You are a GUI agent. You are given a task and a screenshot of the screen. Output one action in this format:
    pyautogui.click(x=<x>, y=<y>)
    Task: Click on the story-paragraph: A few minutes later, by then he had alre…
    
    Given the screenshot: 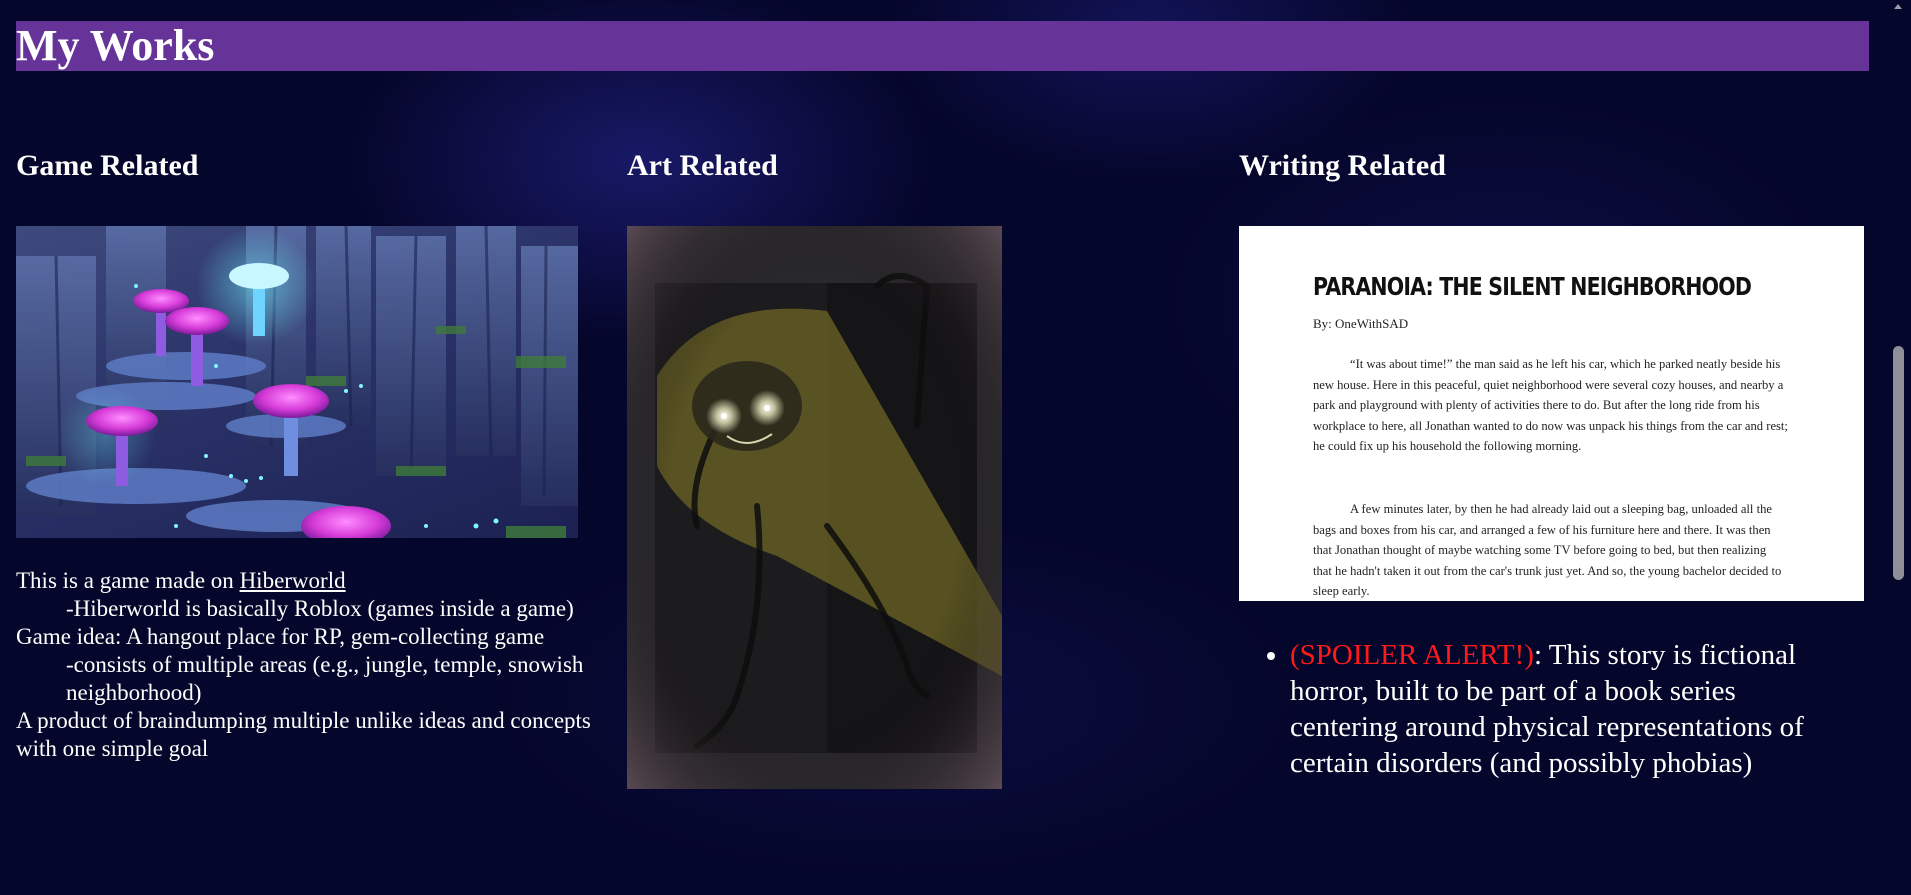 What is the action you would take?
    pyautogui.click(x=1547, y=550)
    